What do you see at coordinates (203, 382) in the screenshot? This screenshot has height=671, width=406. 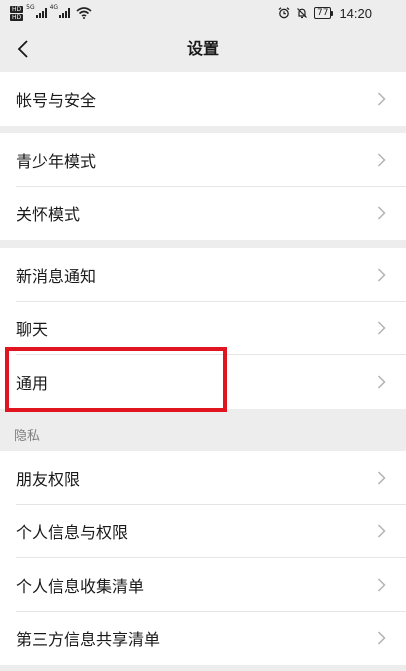 I see `settings-item-general: 通用` at bounding box center [203, 382].